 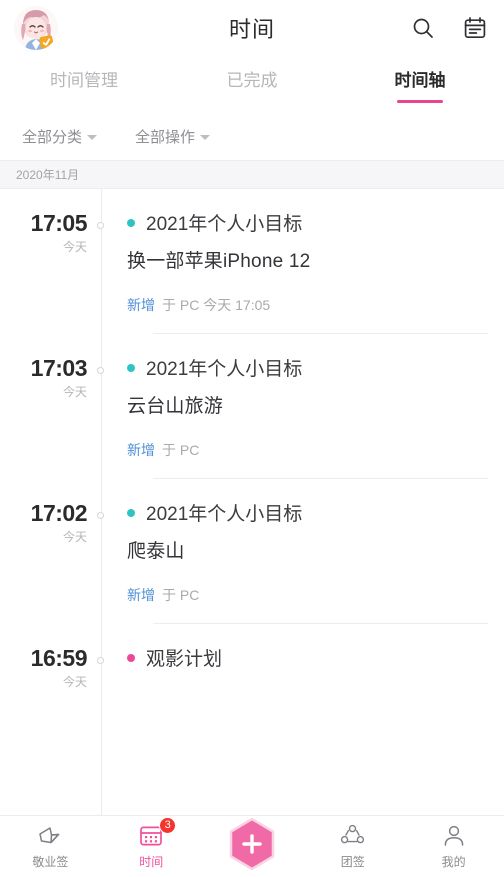 I want to click on topbar-actions, so click(x=449, y=28).